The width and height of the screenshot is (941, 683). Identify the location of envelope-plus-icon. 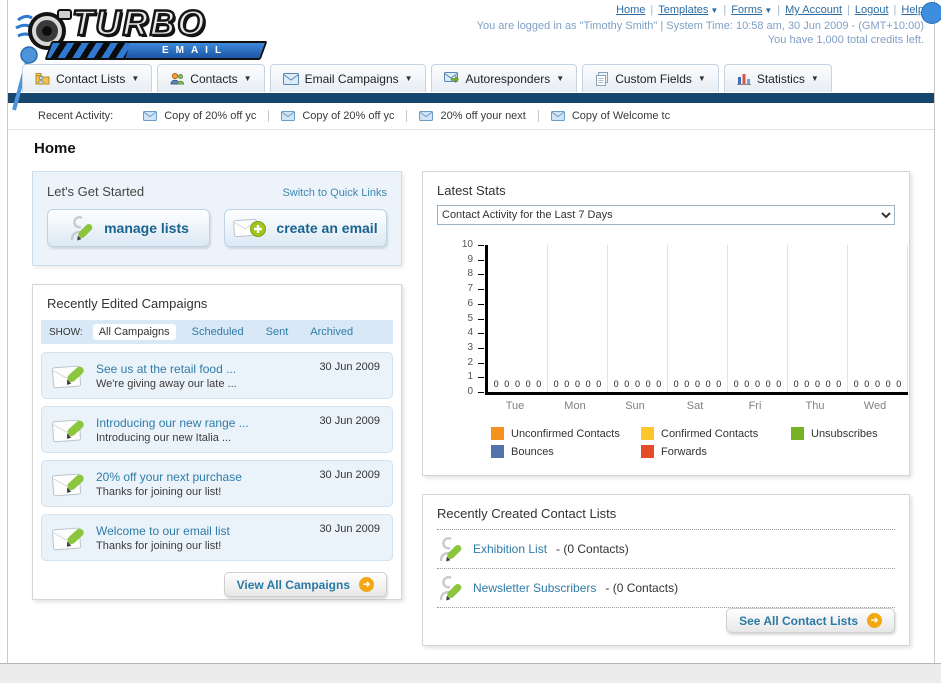
(250, 228).